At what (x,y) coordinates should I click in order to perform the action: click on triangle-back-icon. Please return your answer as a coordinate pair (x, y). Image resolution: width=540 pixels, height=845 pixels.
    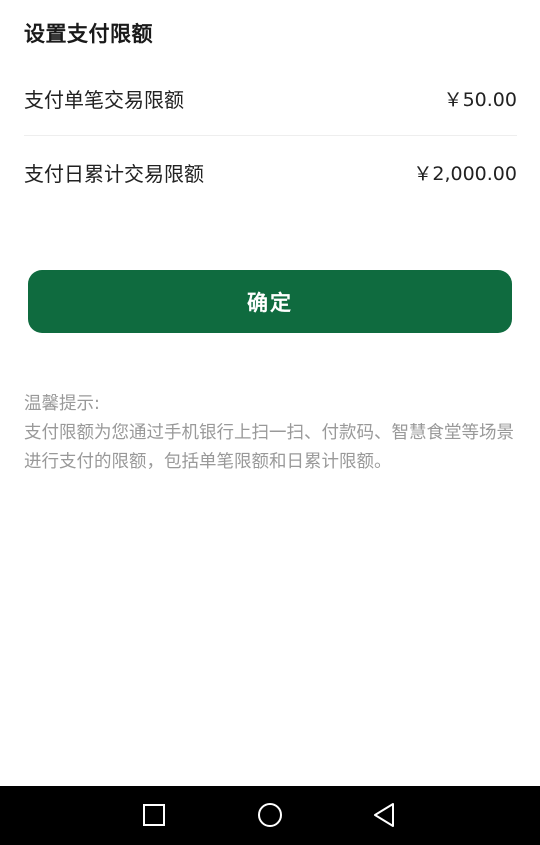
    Looking at the image, I should click on (384, 815).